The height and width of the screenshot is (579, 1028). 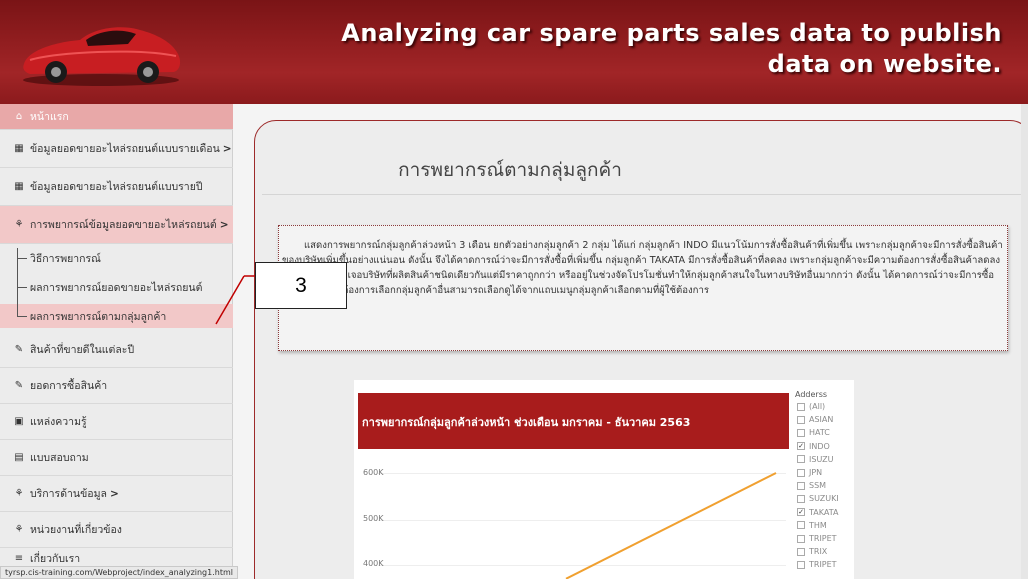 I want to click on sidebar-subitem-label: วิธีการพยากรณ์, so click(x=65, y=259).